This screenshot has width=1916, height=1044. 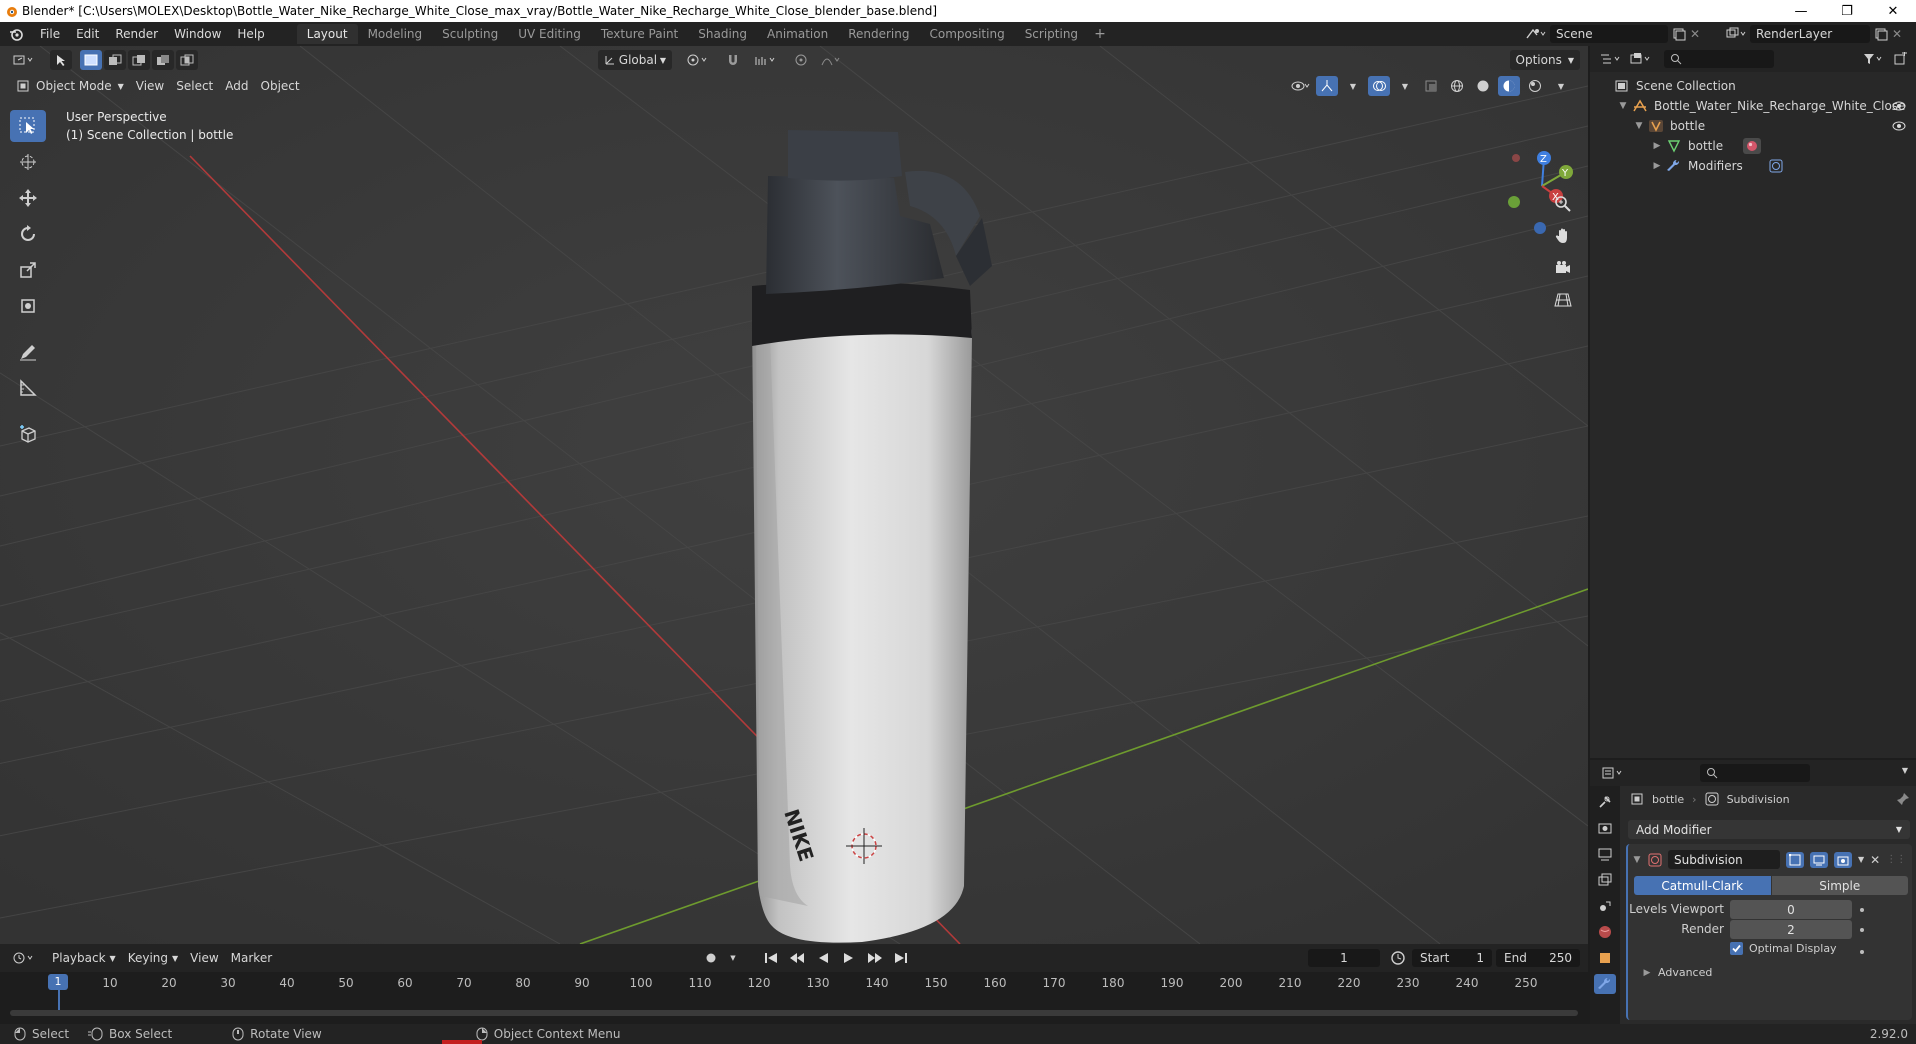 I want to click on mode-dropdown: Object Mode ▼, so click(x=70, y=86).